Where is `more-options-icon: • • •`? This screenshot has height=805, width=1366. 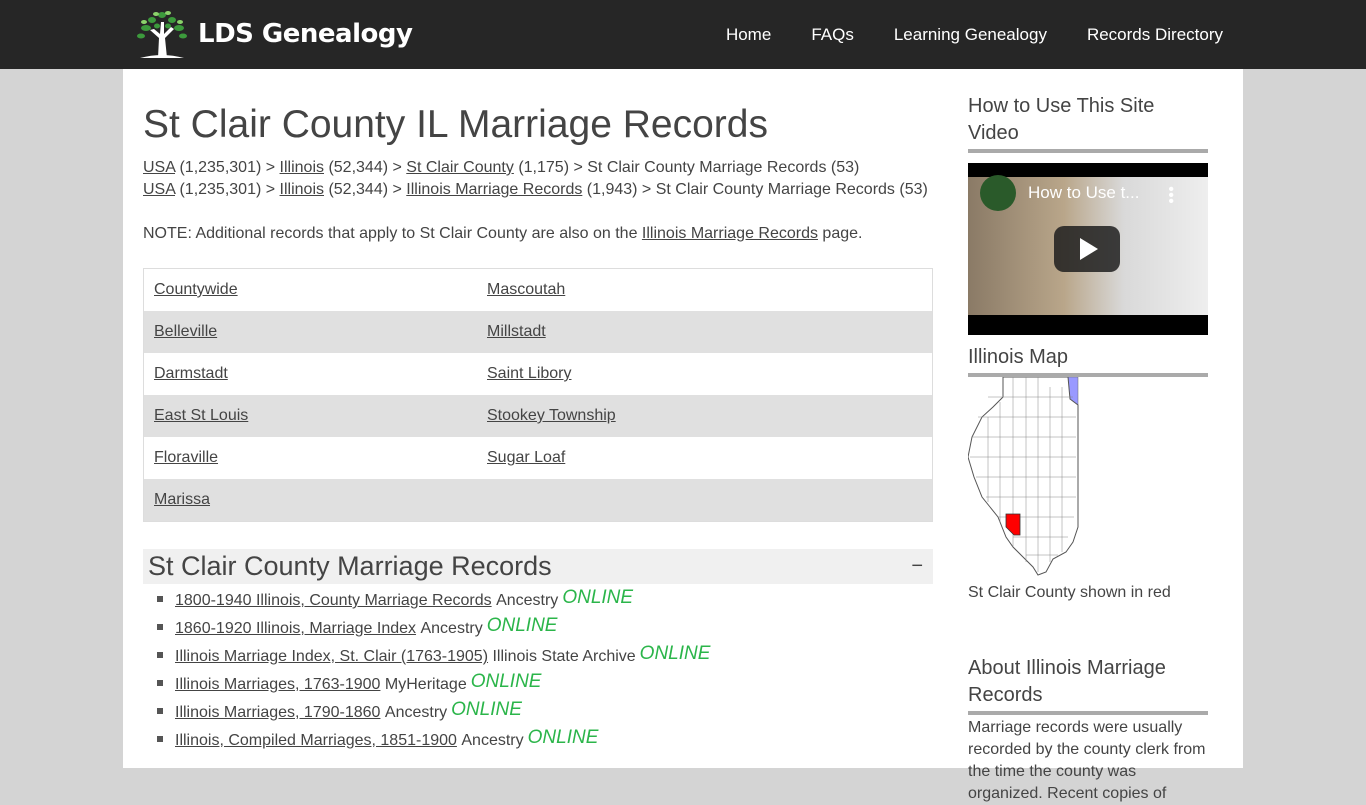
more-options-icon: • • • is located at coordinates (1171, 196).